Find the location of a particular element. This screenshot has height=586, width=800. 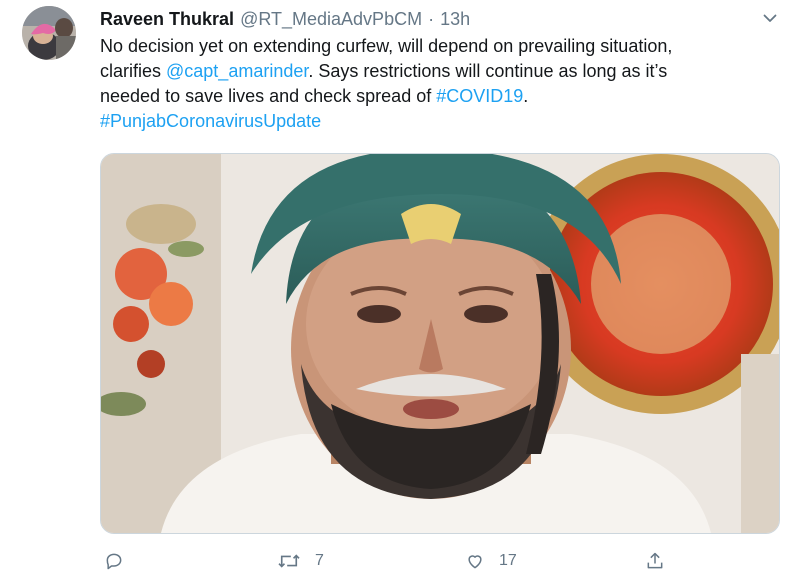

retweet-icon is located at coordinates (289, 561).